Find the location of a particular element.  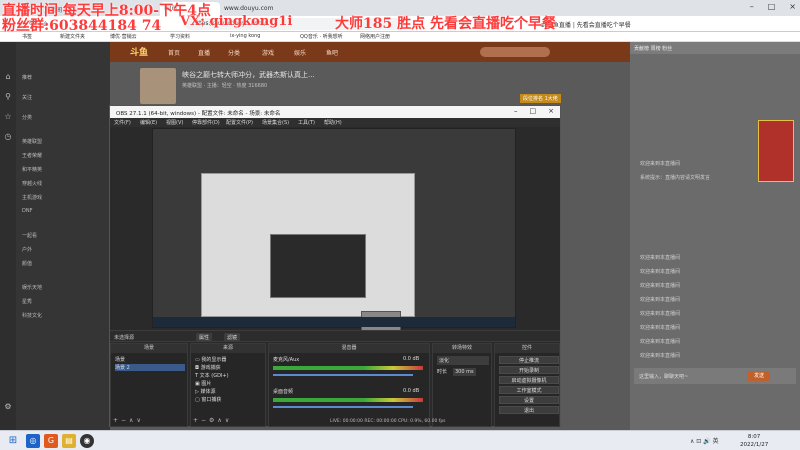

bookmark-item: QQ音乐 · 听我想听 is located at coordinates (321, 36).